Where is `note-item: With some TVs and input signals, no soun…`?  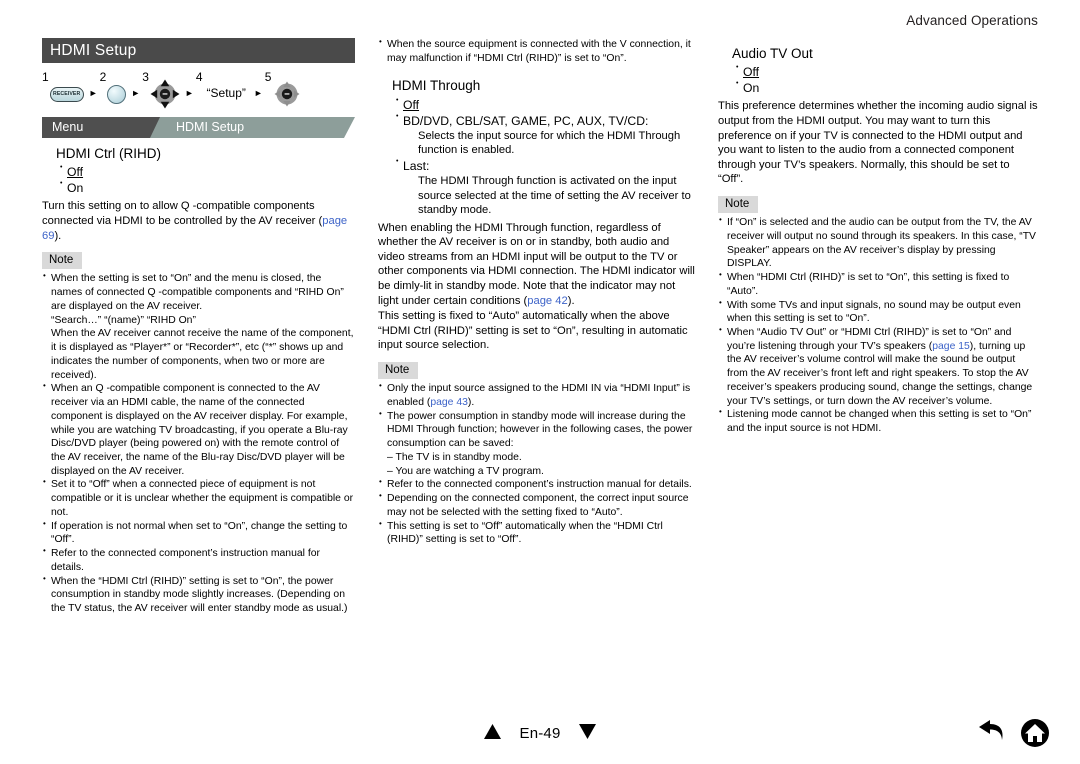
note-item: With some TVs and input signals, no soun… is located at coordinates (878, 312).